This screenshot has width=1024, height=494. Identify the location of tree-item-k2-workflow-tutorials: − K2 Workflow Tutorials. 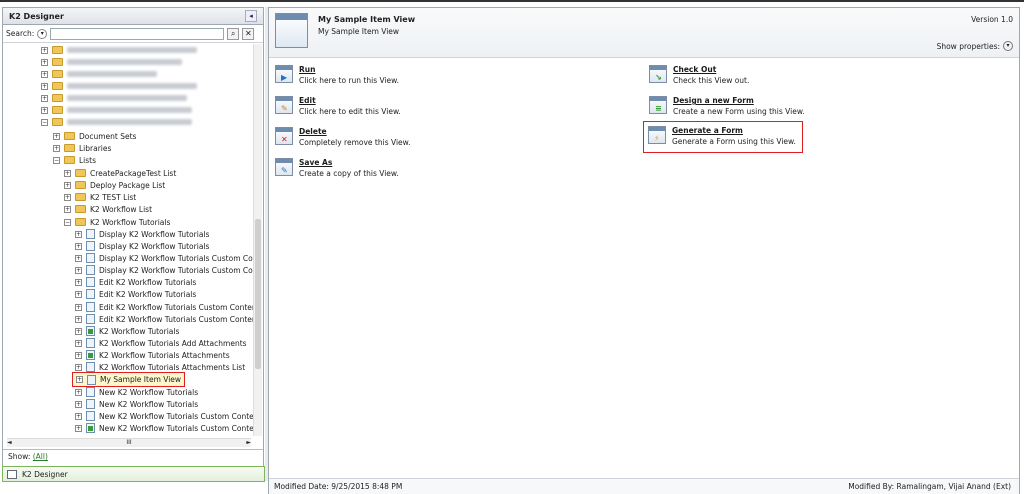
(117, 222).